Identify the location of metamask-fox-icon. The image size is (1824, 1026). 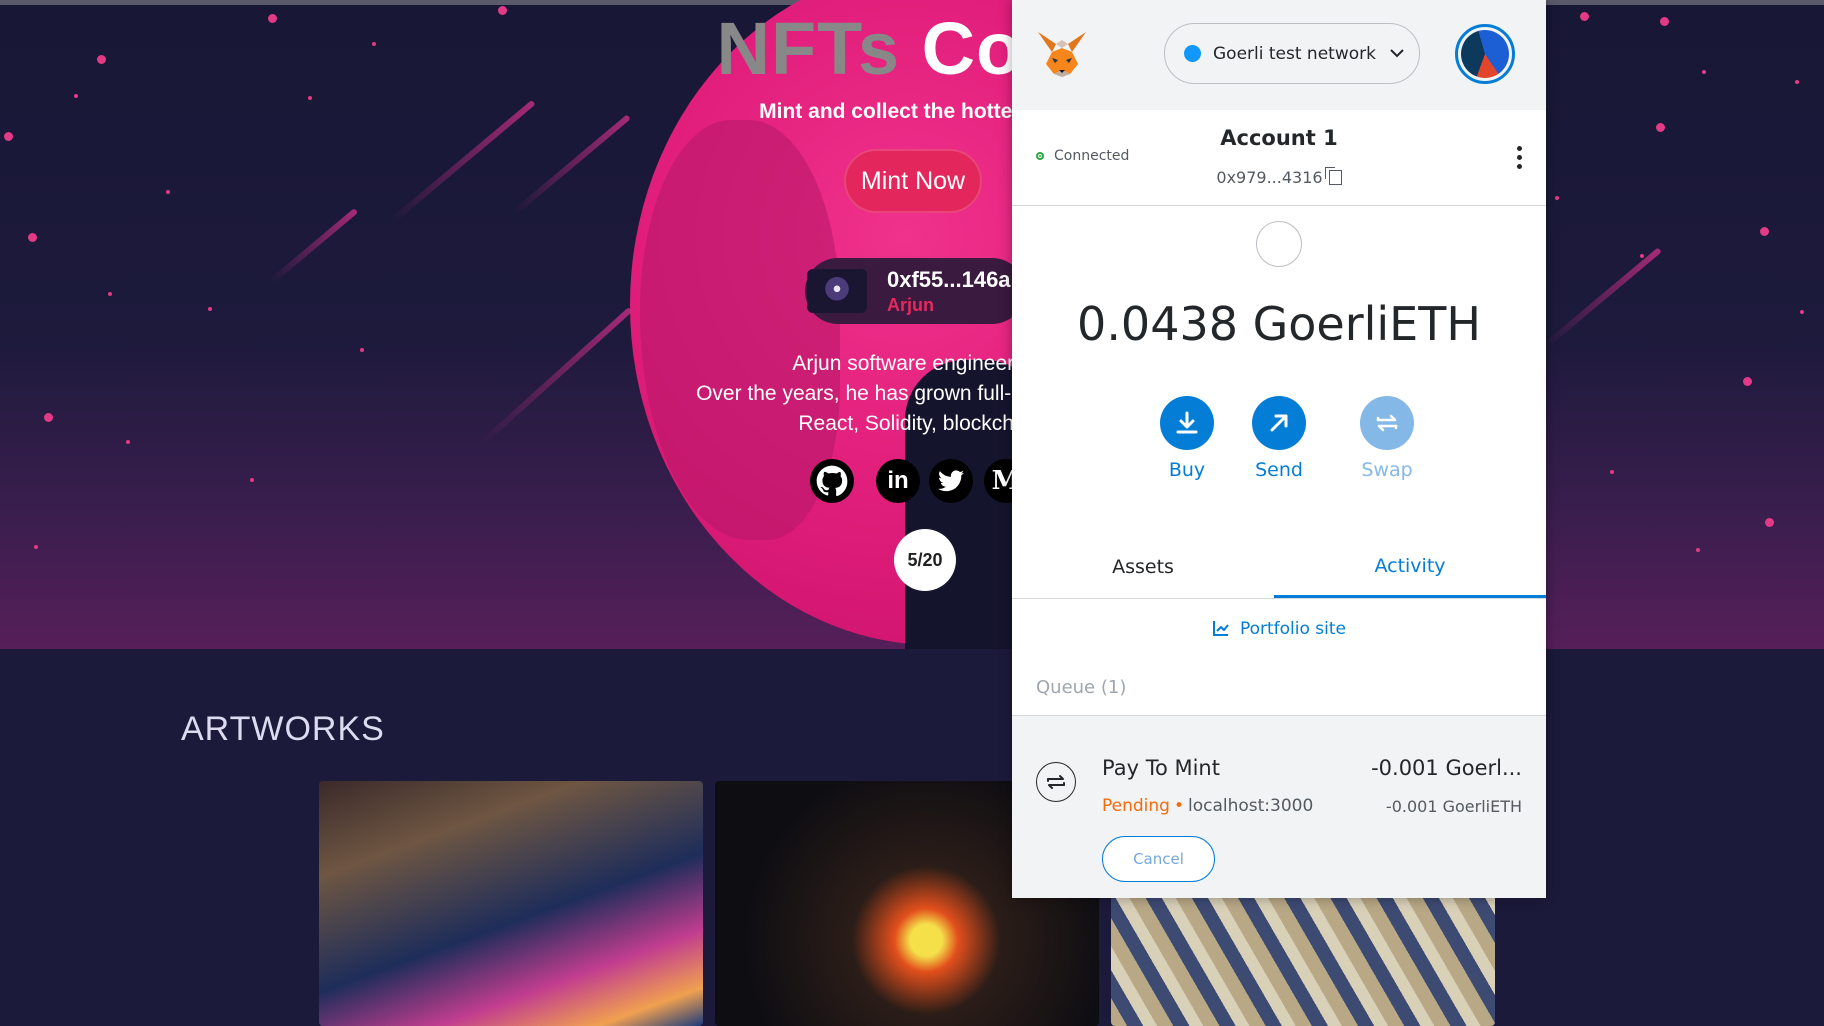
(1062, 54).